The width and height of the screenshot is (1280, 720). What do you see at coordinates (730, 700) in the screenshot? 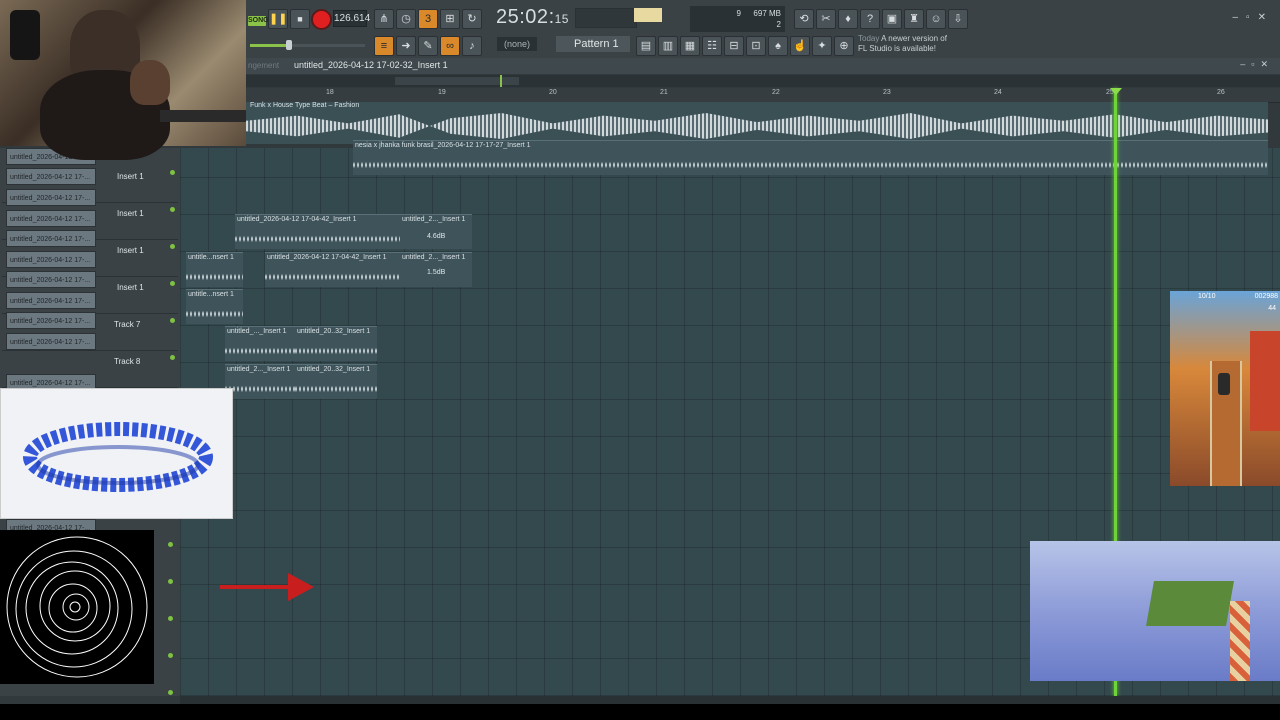
I see `bottom-scrollbar` at bounding box center [730, 700].